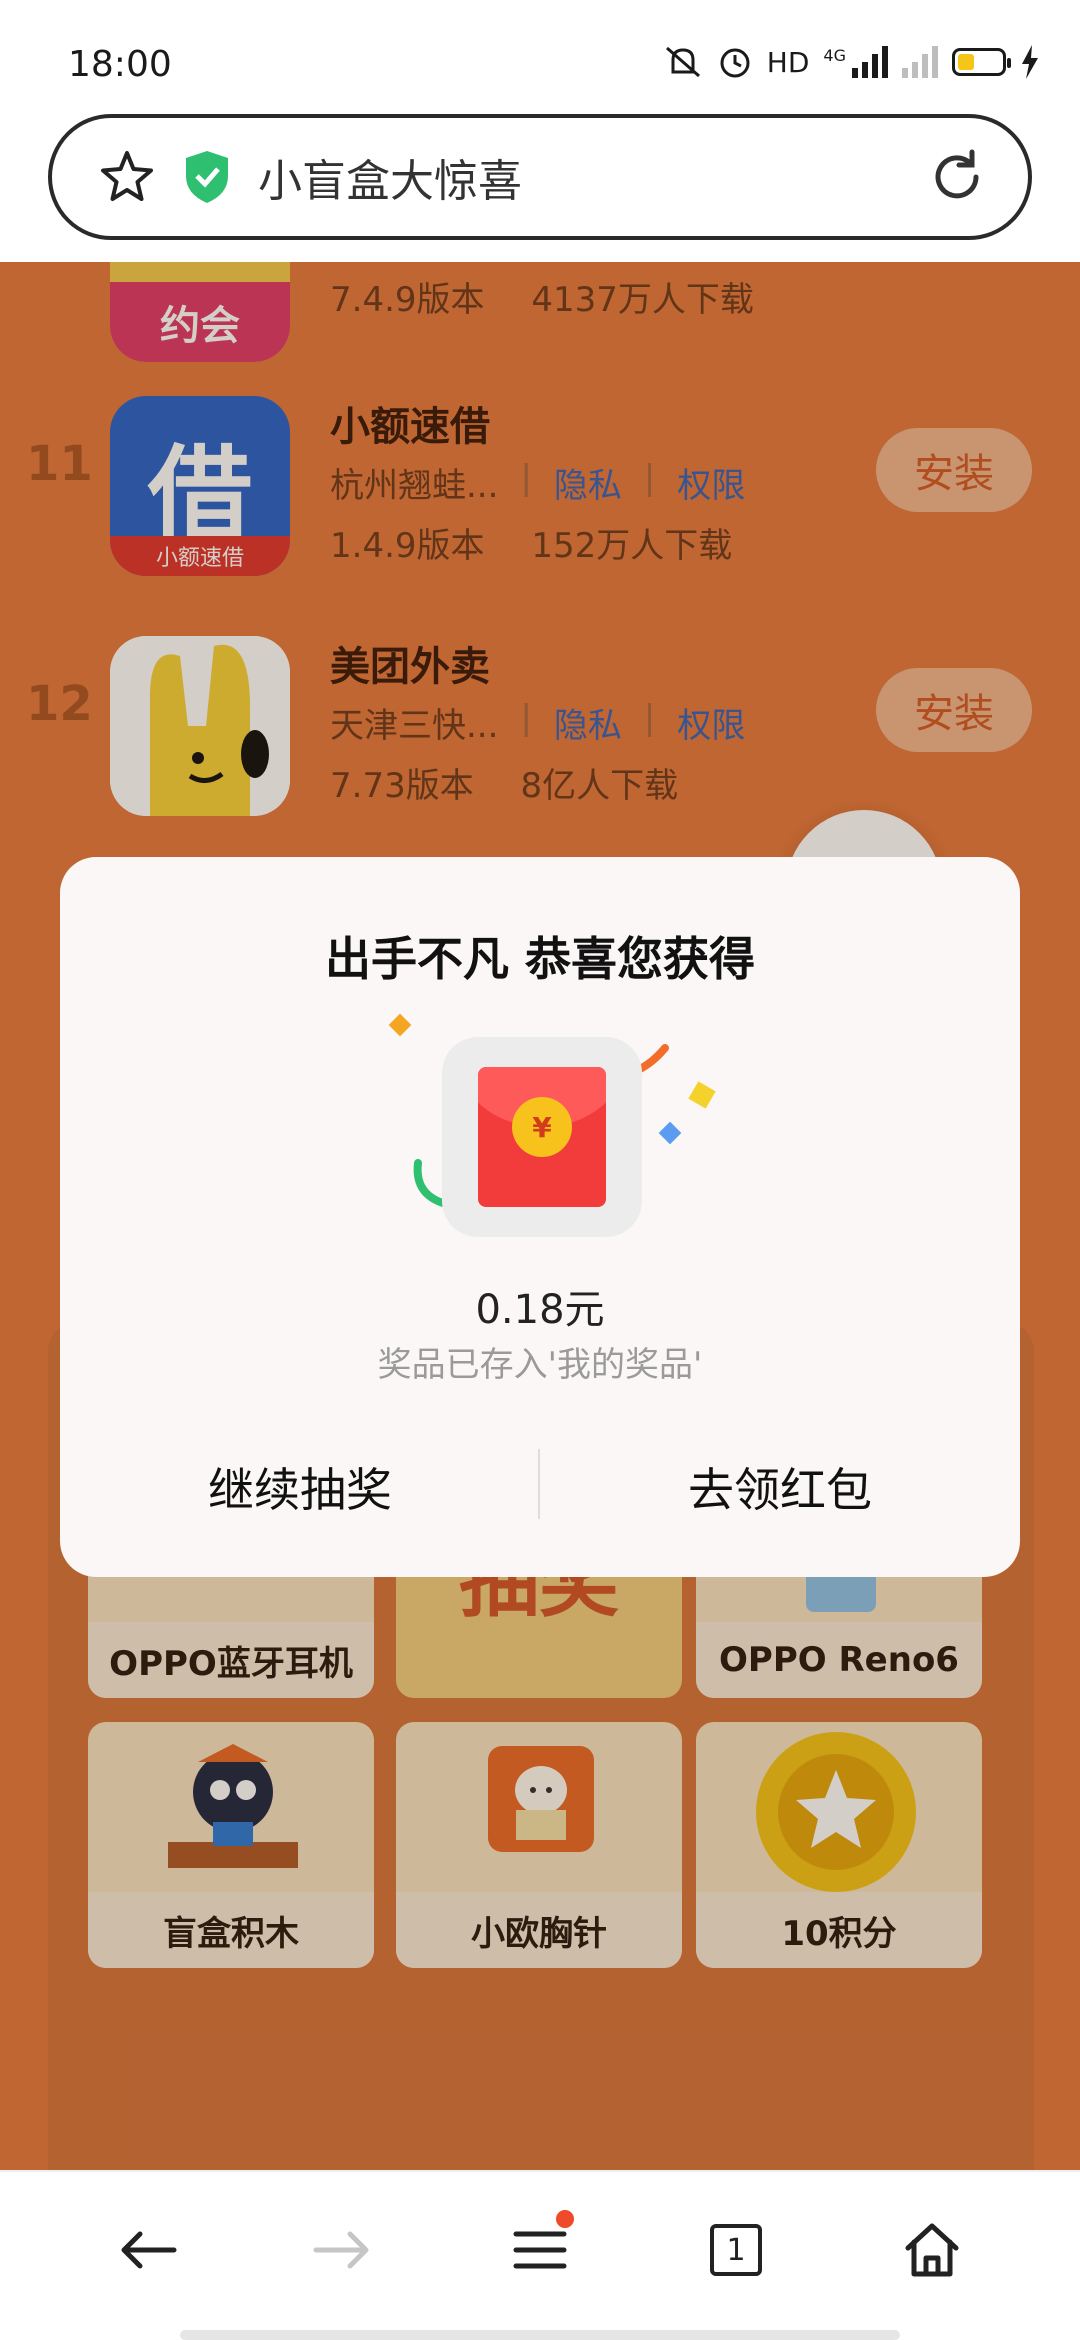 The height and width of the screenshot is (2340, 1080). I want to click on prize-amount: 0.18元, so click(540, 1310).